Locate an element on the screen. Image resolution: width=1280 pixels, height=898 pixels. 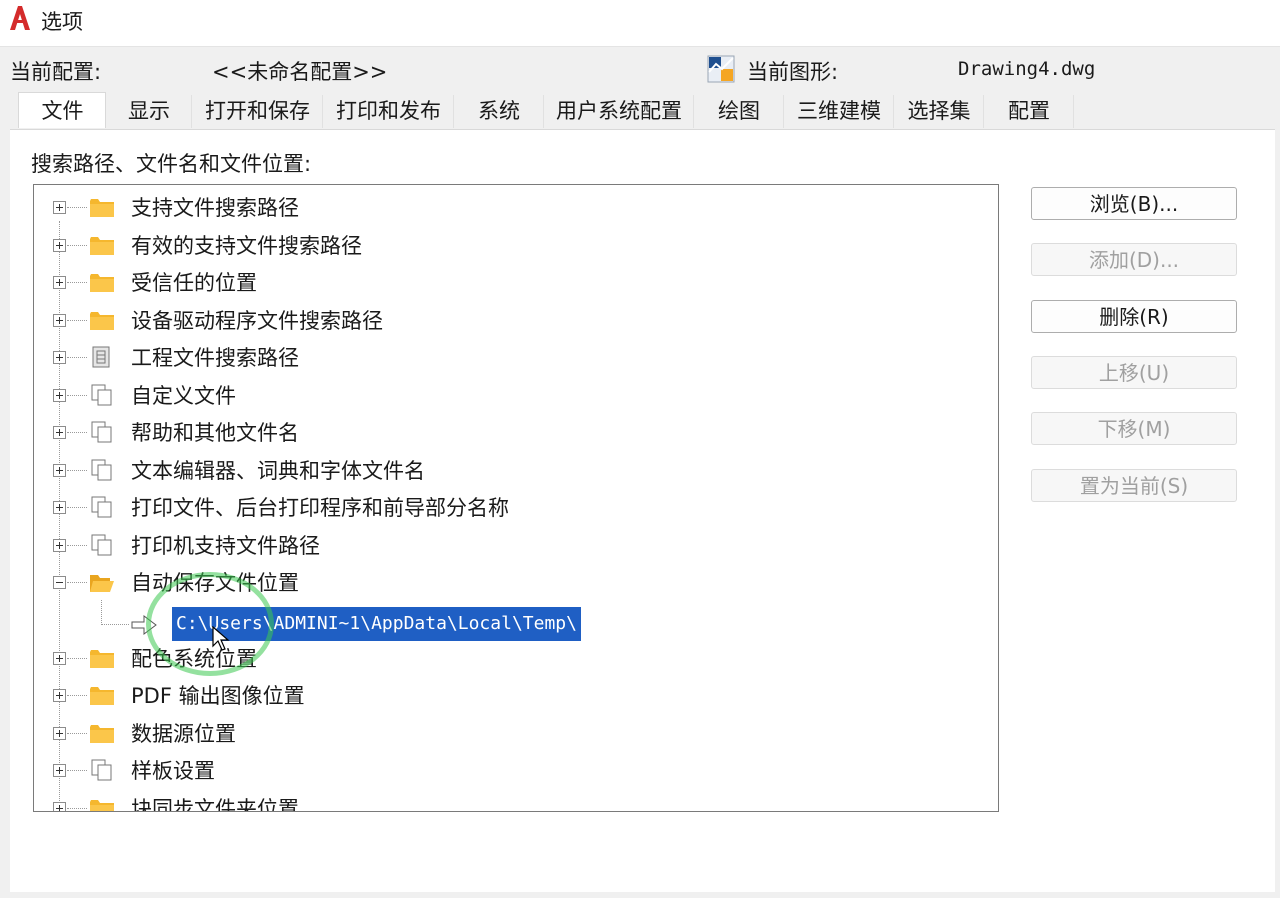
tab-drafting: 绘图 is located at coordinates (739, 111).